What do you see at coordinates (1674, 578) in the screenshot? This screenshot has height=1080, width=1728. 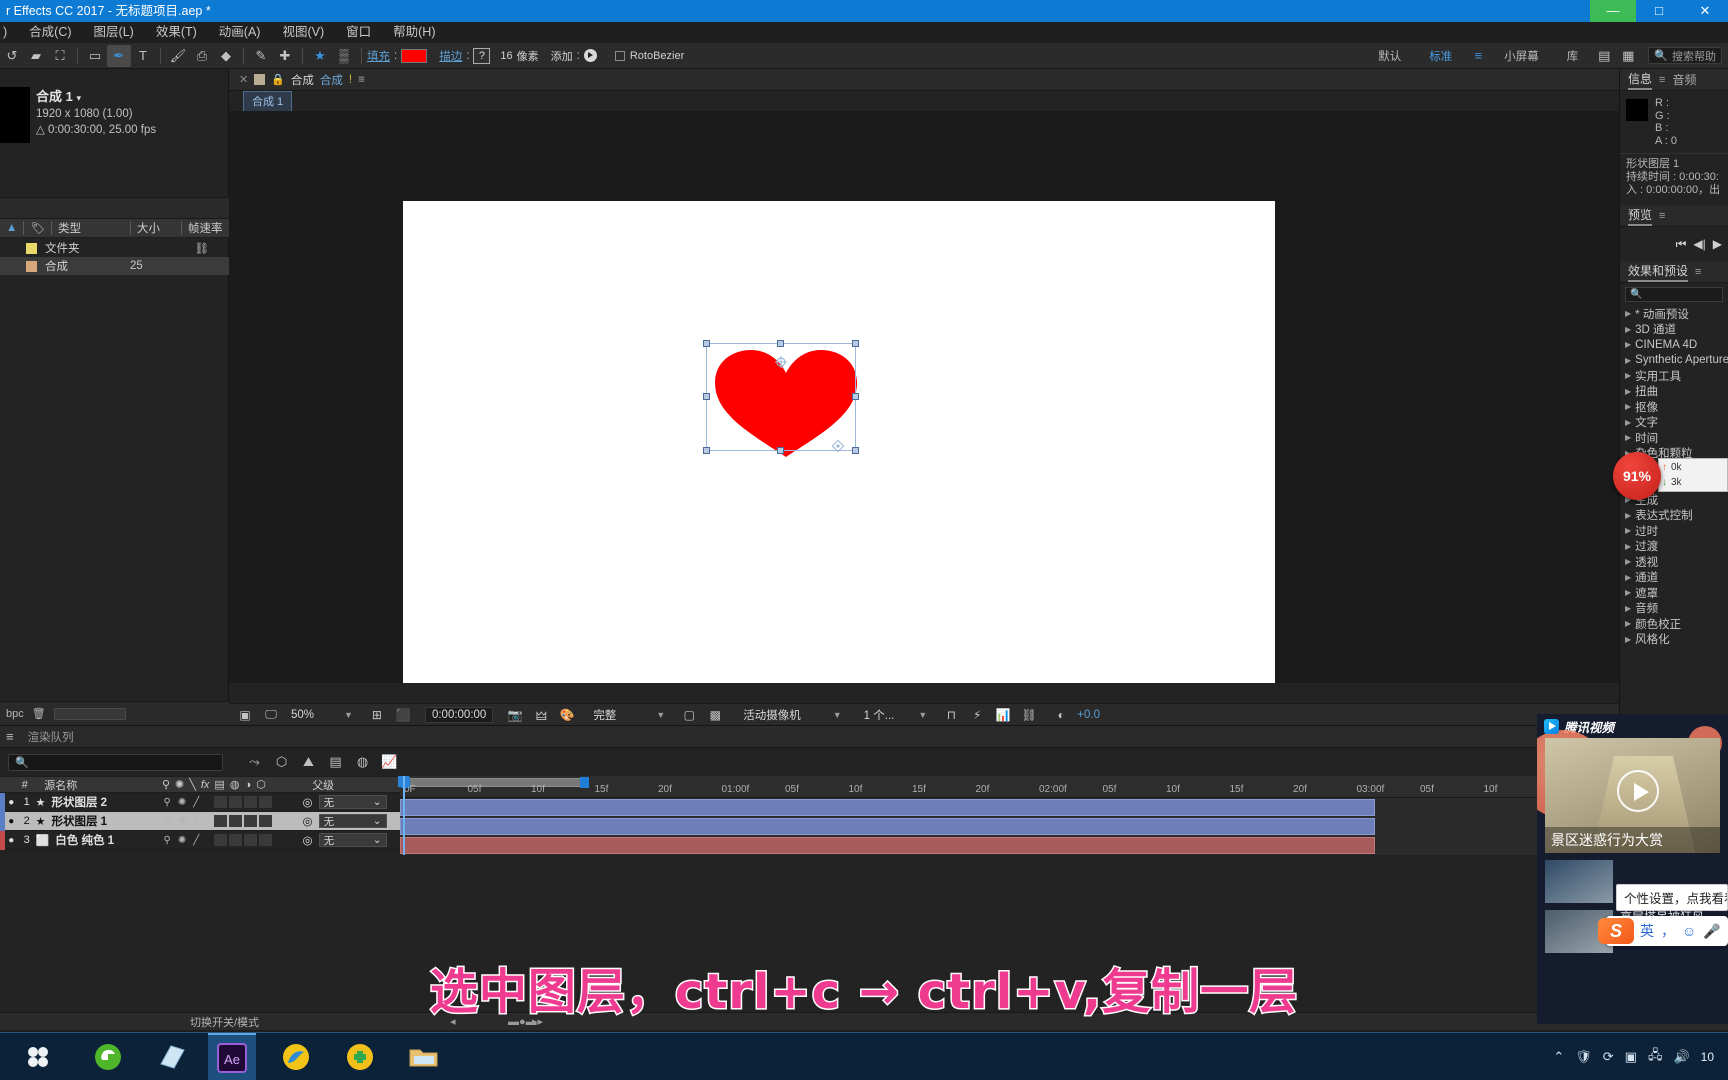 I see `effects-category-item: ▶ 通道` at bounding box center [1674, 578].